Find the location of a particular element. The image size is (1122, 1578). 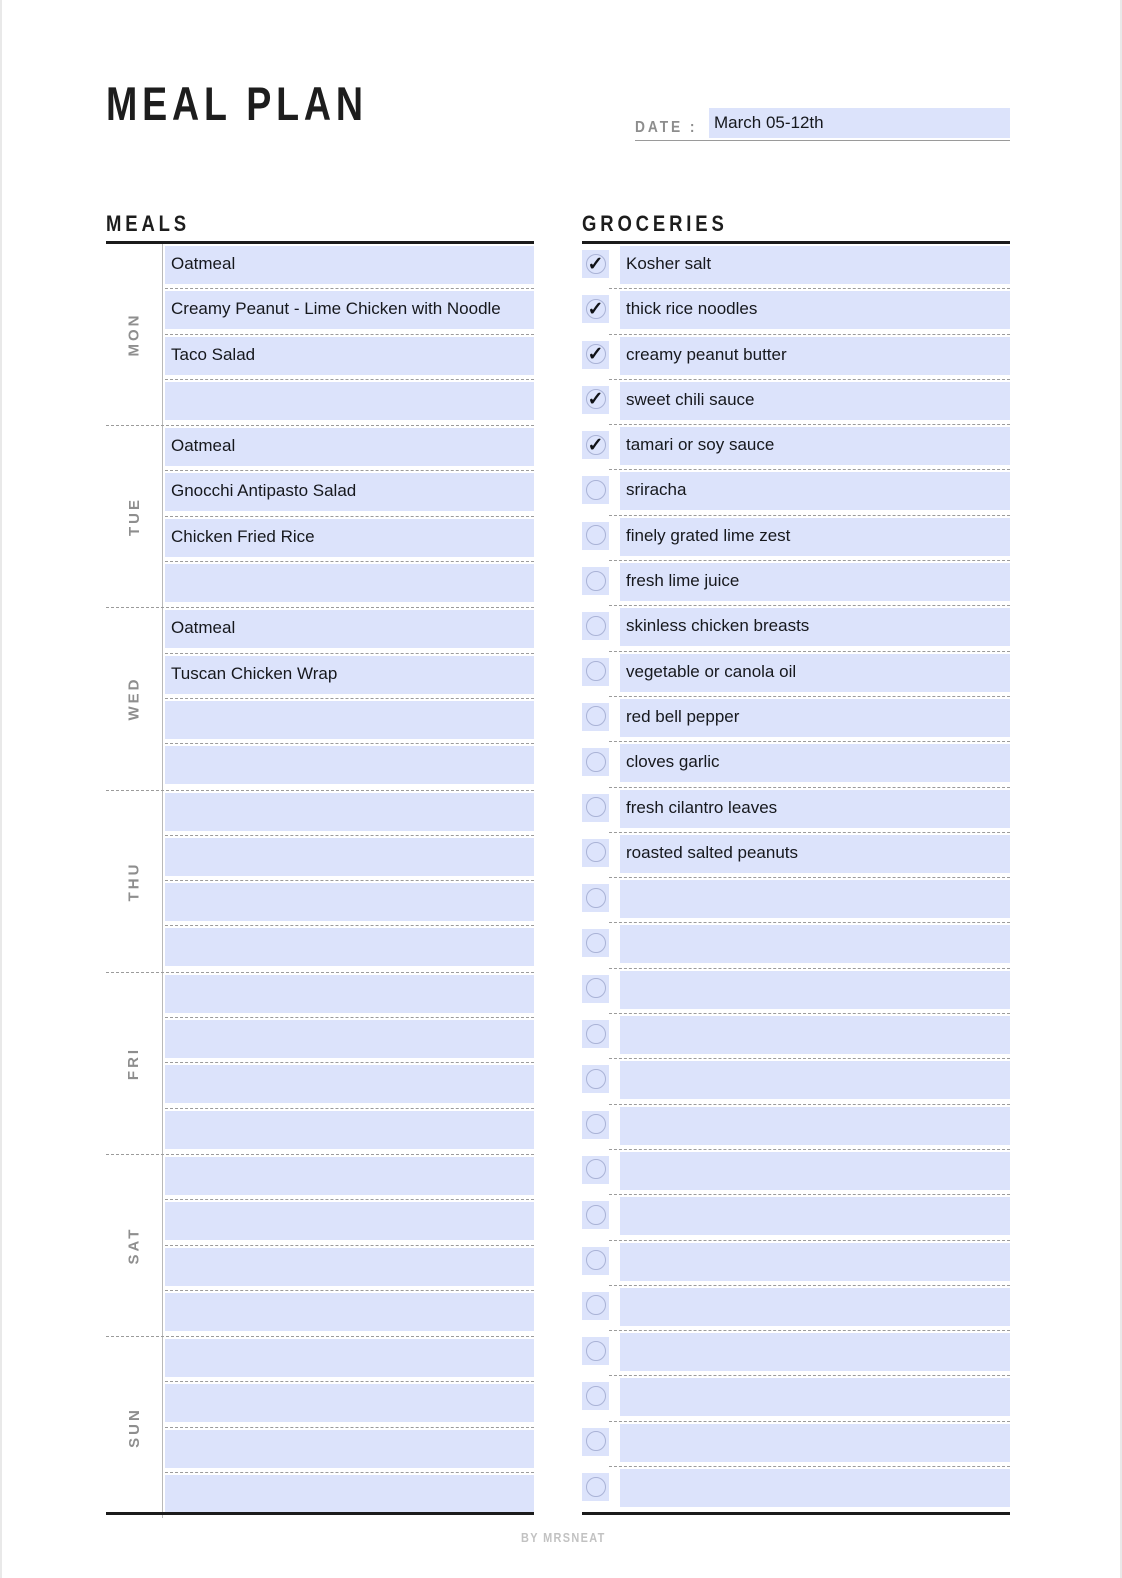

meal-input: Gnocchi Antipasto Salad is located at coordinates (349, 492).